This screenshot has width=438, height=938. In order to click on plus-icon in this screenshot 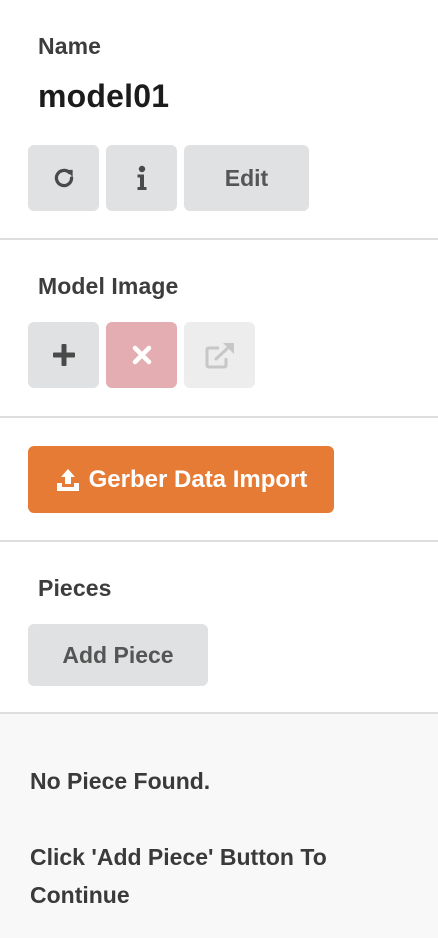, I will do `click(64, 355)`.